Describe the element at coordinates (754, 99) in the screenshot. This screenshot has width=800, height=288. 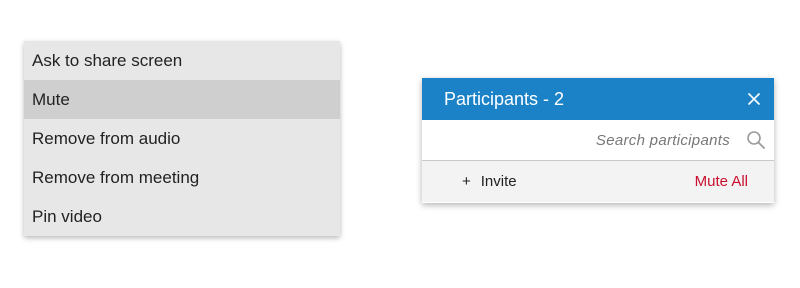
I see `close-icon` at that location.